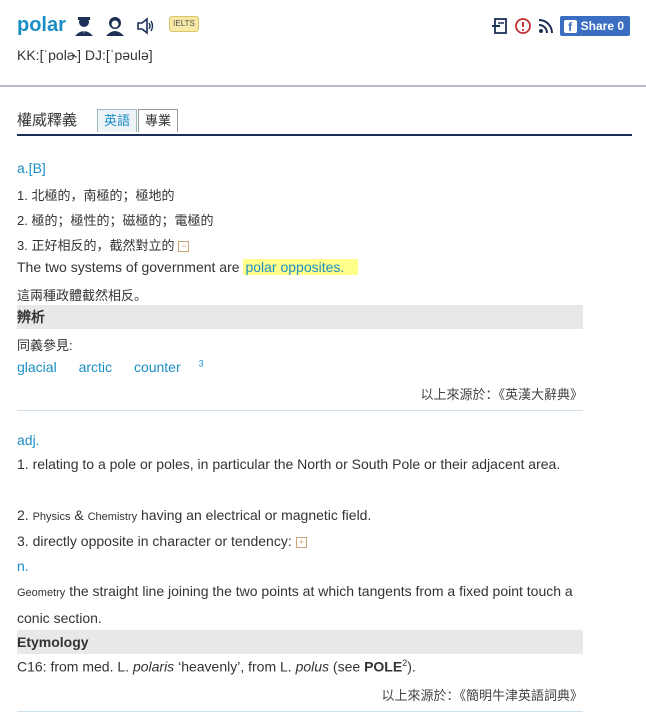 This screenshot has width=646, height=714. Describe the element at coordinates (500, 26) in the screenshot. I see `notebook-icon` at that location.